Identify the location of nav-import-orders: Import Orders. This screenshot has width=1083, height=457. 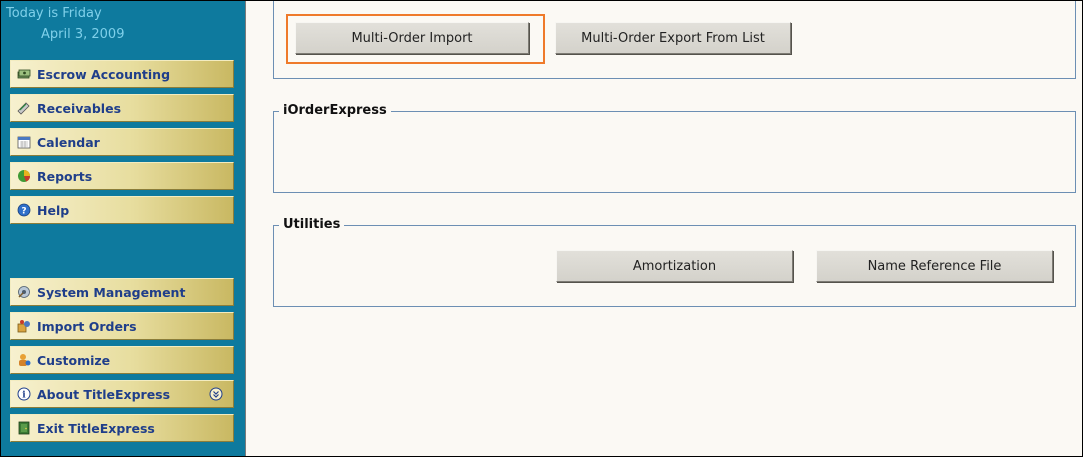
(122, 326).